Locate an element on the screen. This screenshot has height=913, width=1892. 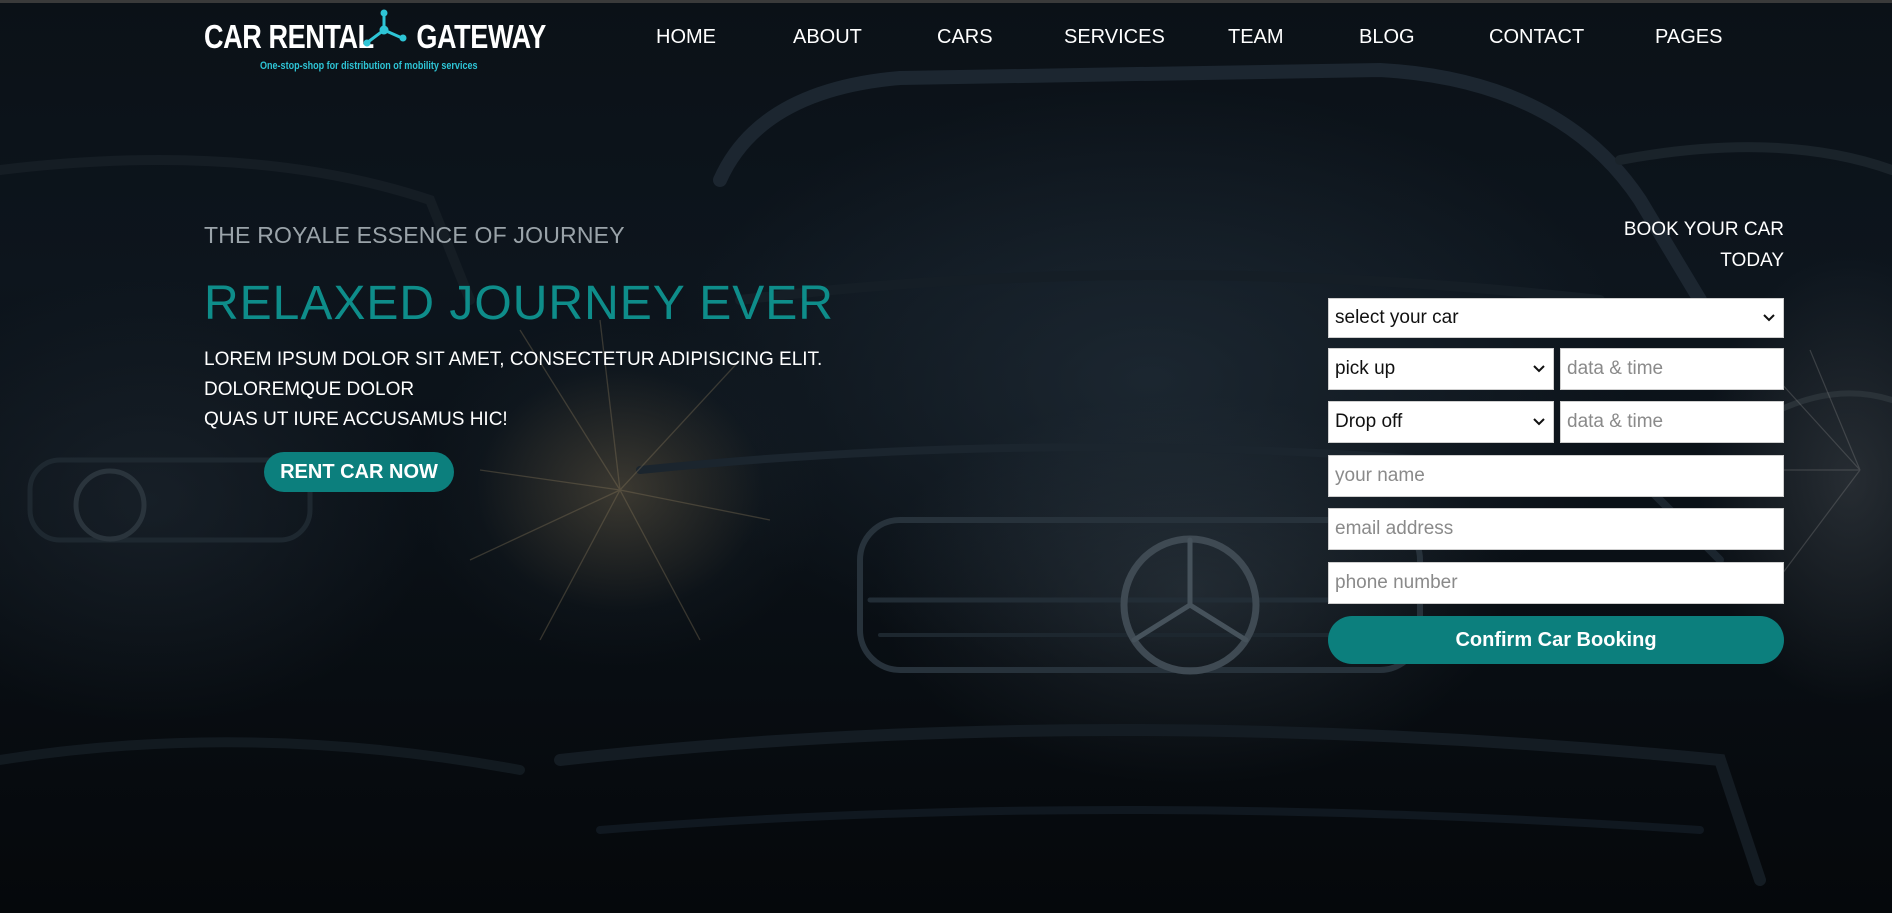
hero-eyebrow: THE ROYALE ESSENCE OF JOURNEY is located at coordinates (414, 235).